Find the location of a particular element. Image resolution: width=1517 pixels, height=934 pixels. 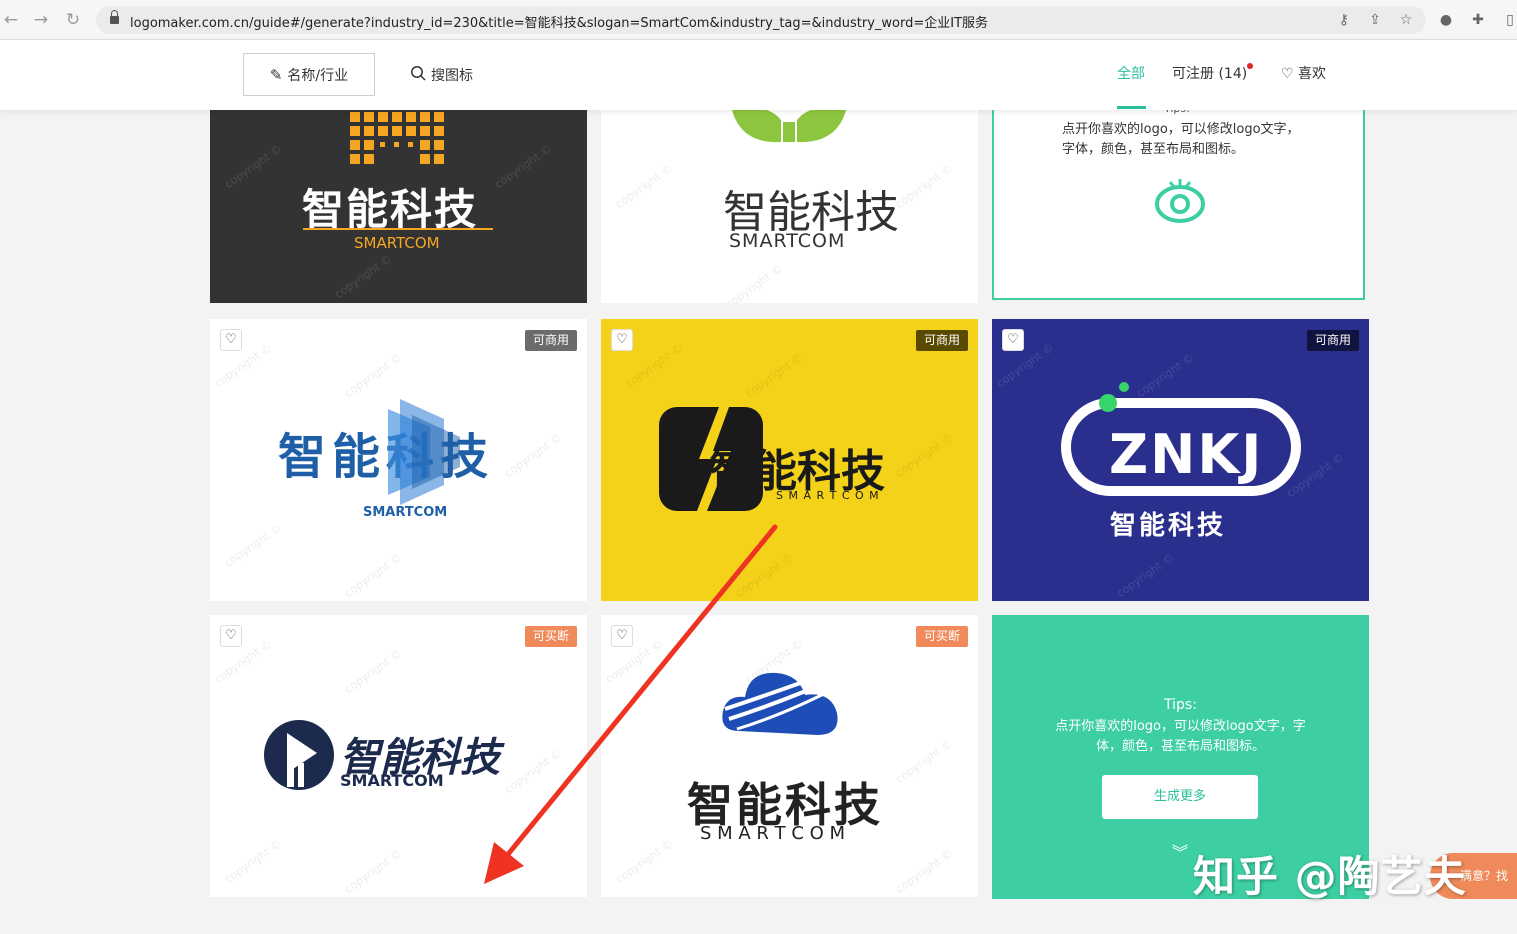

evernote-icon: ● is located at coordinates (1446, 20).